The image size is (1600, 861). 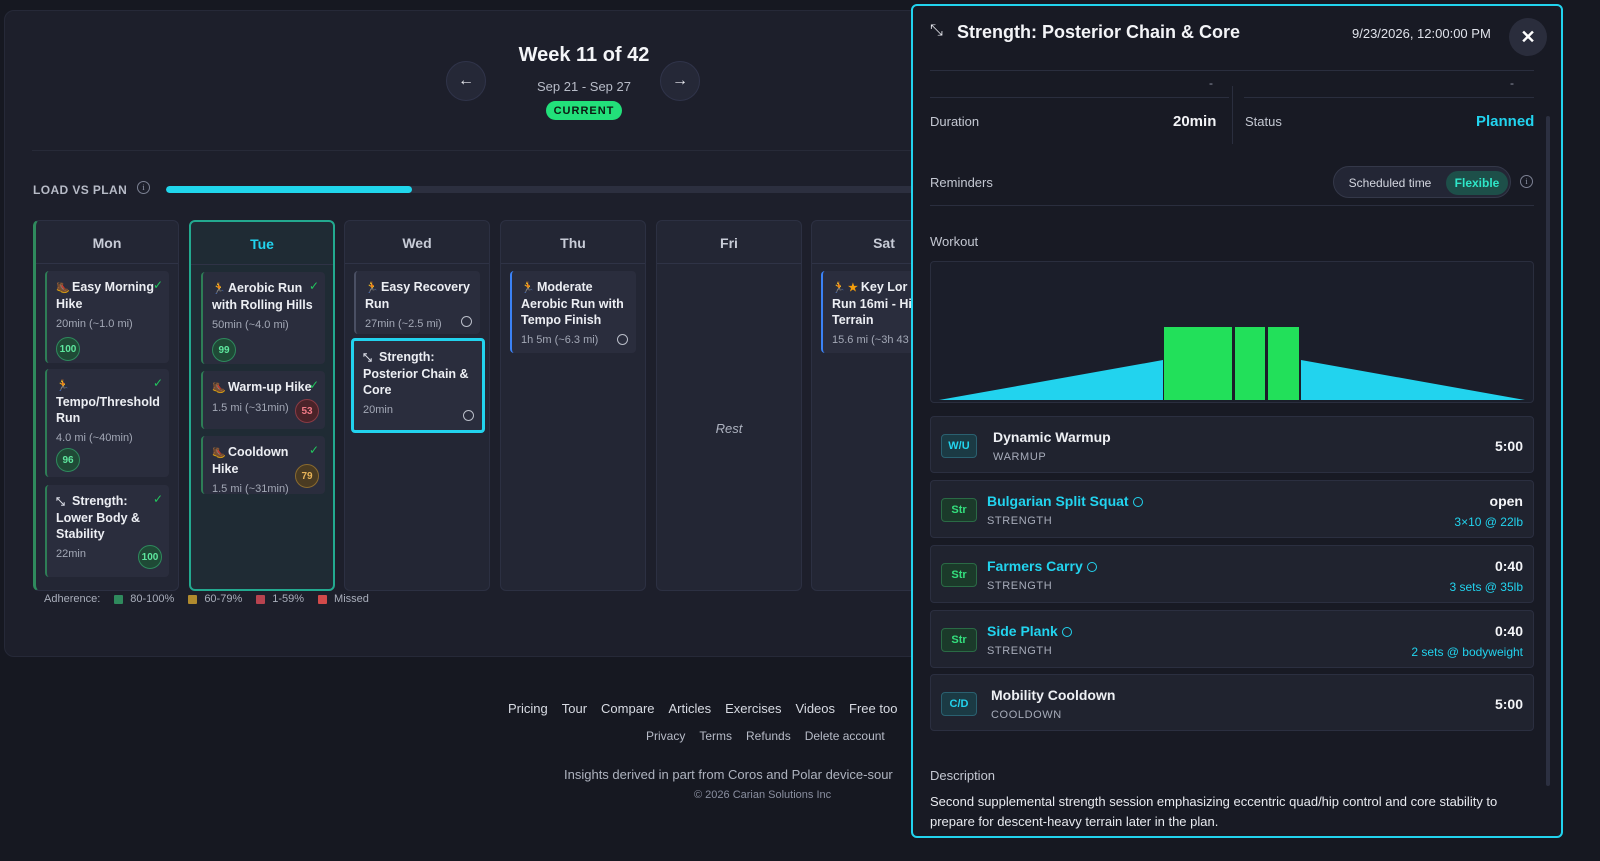 What do you see at coordinates (219, 388) in the screenshot?
I see `hike-icon: 🥾` at bounding box center [219, 388].